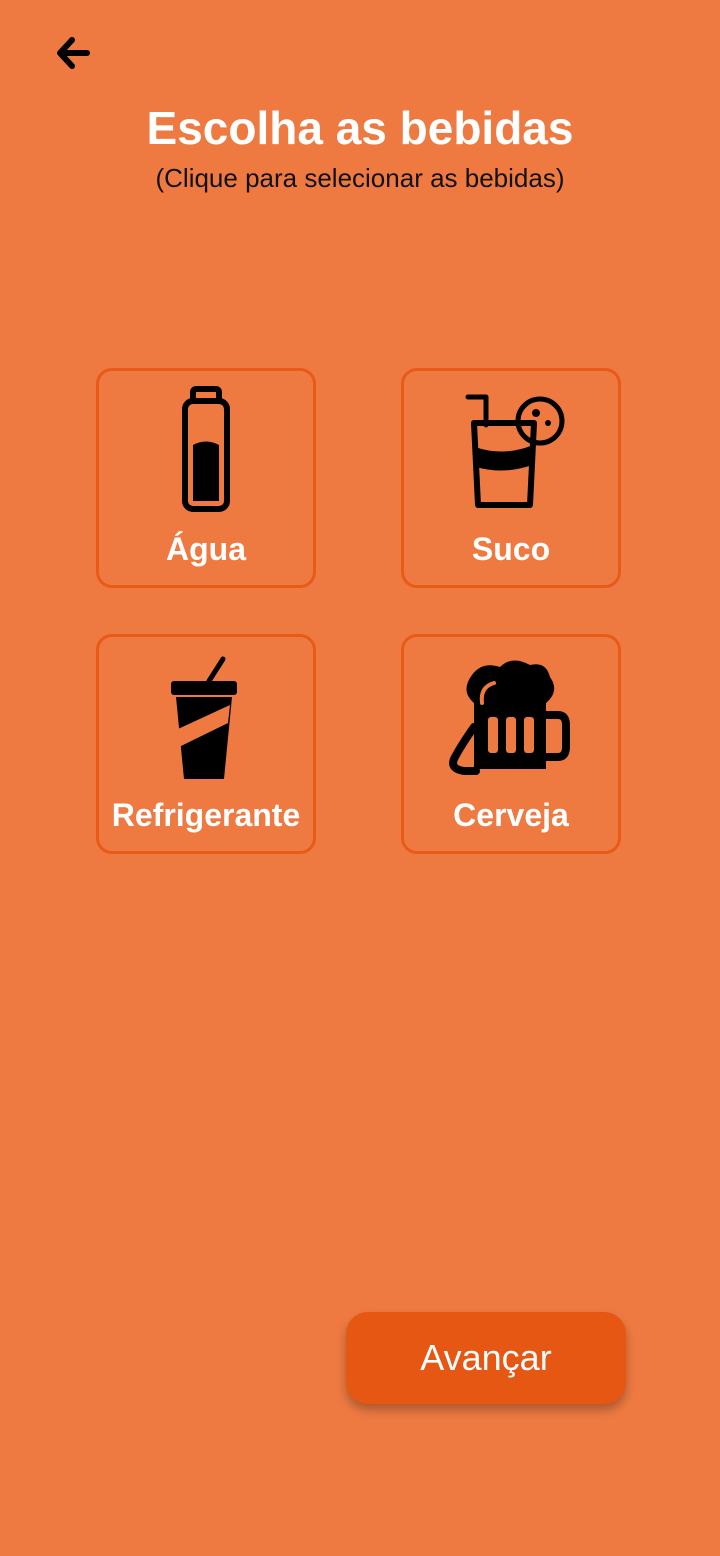  I want to click on drink-label-suco: Suco, so click(511, 549).